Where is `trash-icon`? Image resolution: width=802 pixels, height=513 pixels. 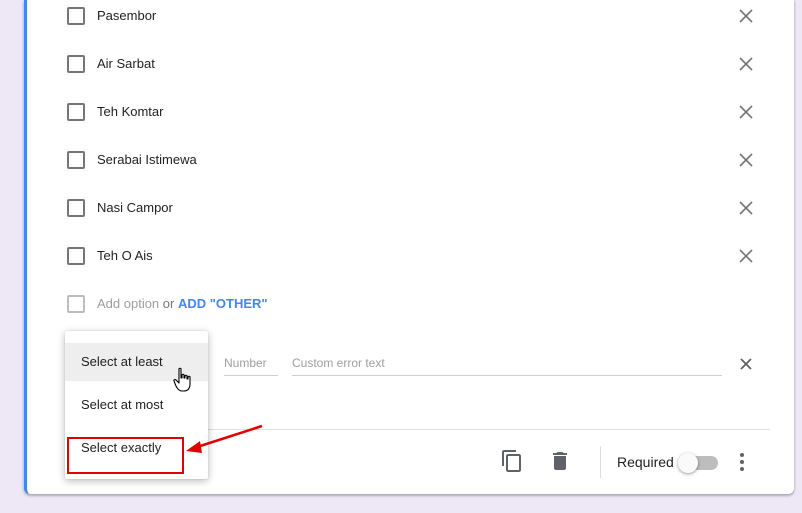
trash-icon is located at coordinates (560, 461).